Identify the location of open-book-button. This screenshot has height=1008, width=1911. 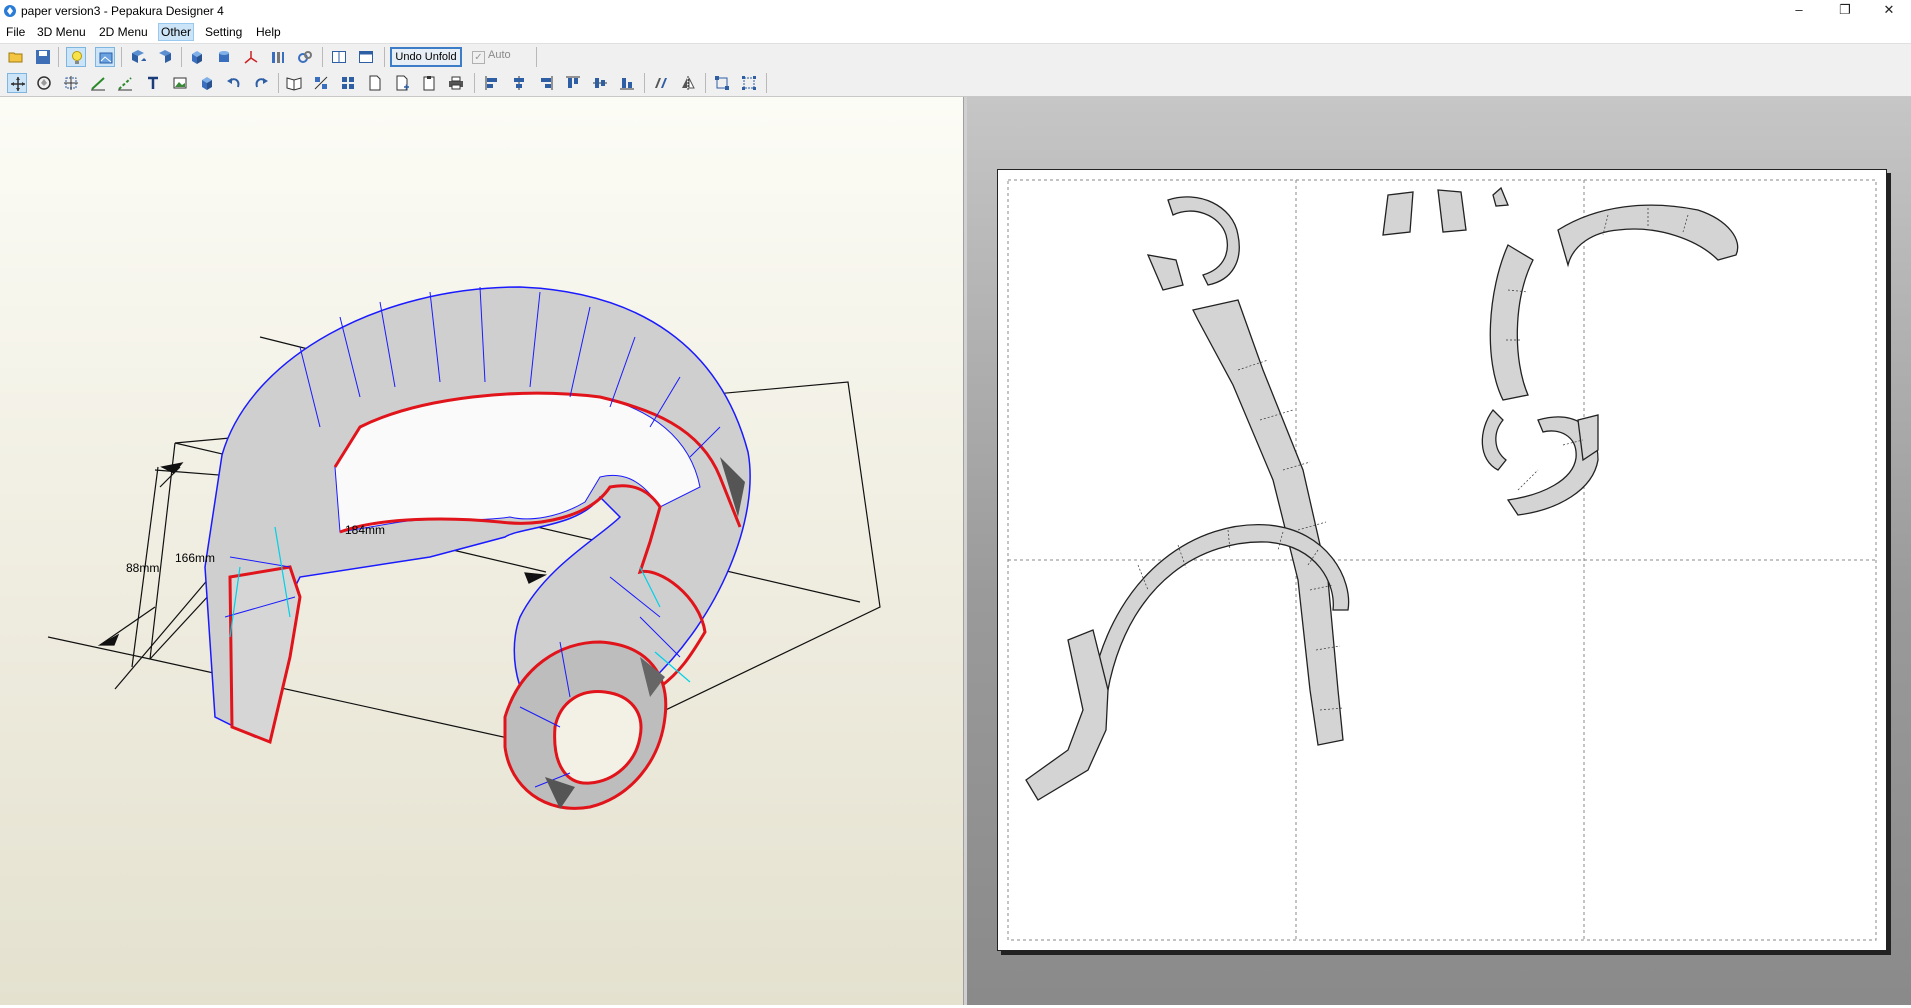
(294, 83).